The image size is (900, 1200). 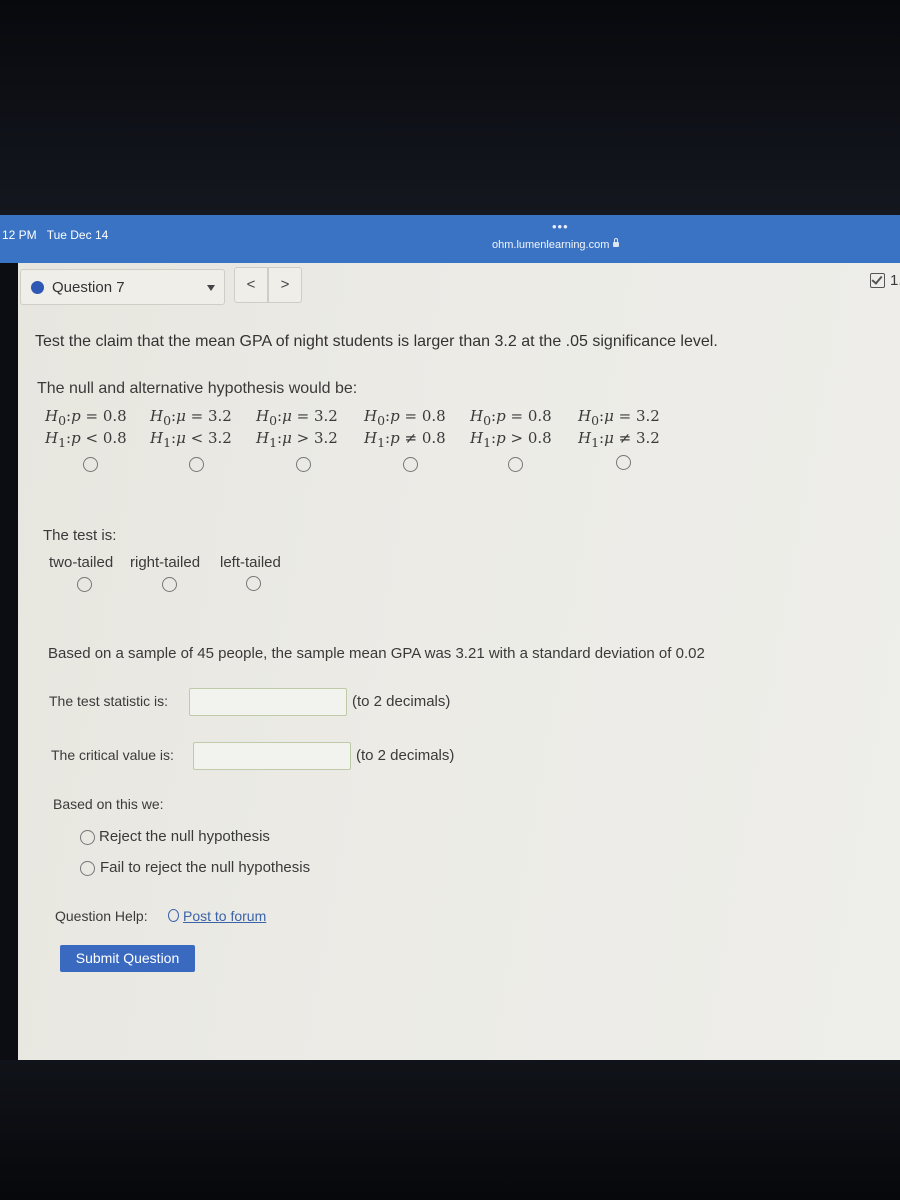 I want to click on reject-null-label: Reject the null hypothesis, so click(x=184, y=836).